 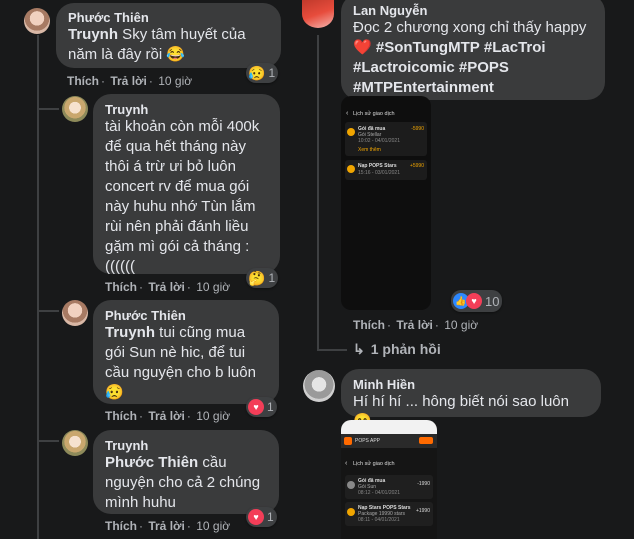 I want to click on row-amount: +5990, so click(x=416, y=166).